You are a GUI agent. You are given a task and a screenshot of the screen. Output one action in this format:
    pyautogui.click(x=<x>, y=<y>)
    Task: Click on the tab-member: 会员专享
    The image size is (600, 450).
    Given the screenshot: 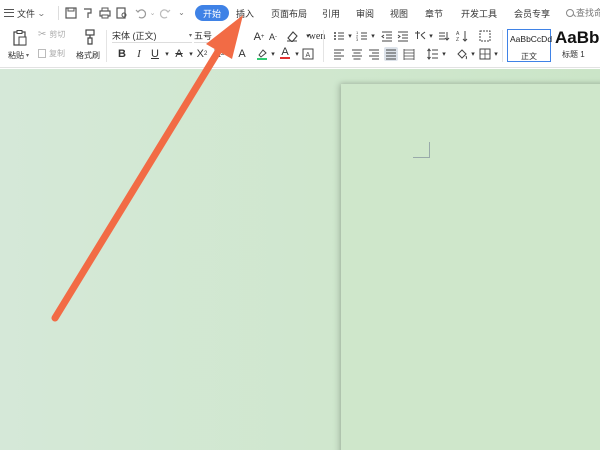 What is the action you would take?
    pyautogui.click(x=532, y=13)
    